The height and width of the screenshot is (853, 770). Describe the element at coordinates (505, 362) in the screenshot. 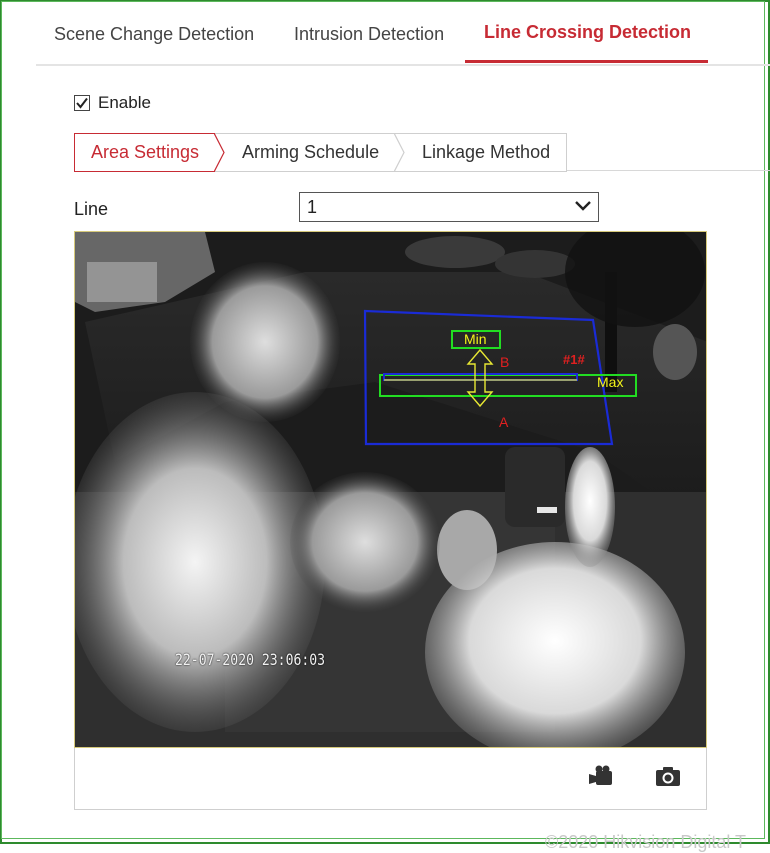

I see `side-b-label: B` at that location.